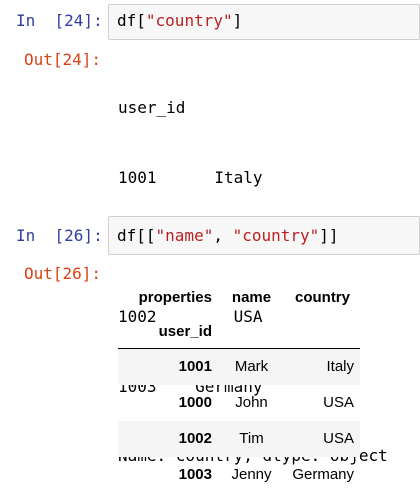 Image resolution: width=420 pixels, height=500 pixels. I want to click on row-index: 1003, so click(195, 474).